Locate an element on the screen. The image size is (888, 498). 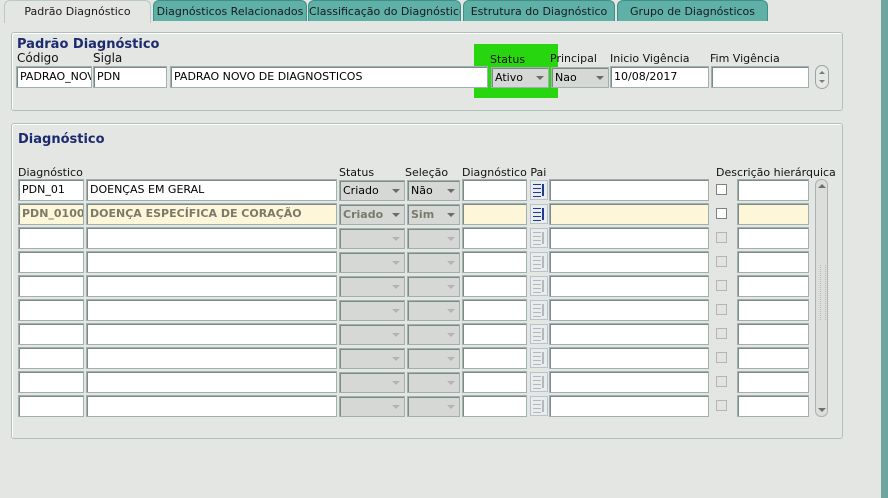
col-selecao: Seleção is located at coordinates (427, 172).